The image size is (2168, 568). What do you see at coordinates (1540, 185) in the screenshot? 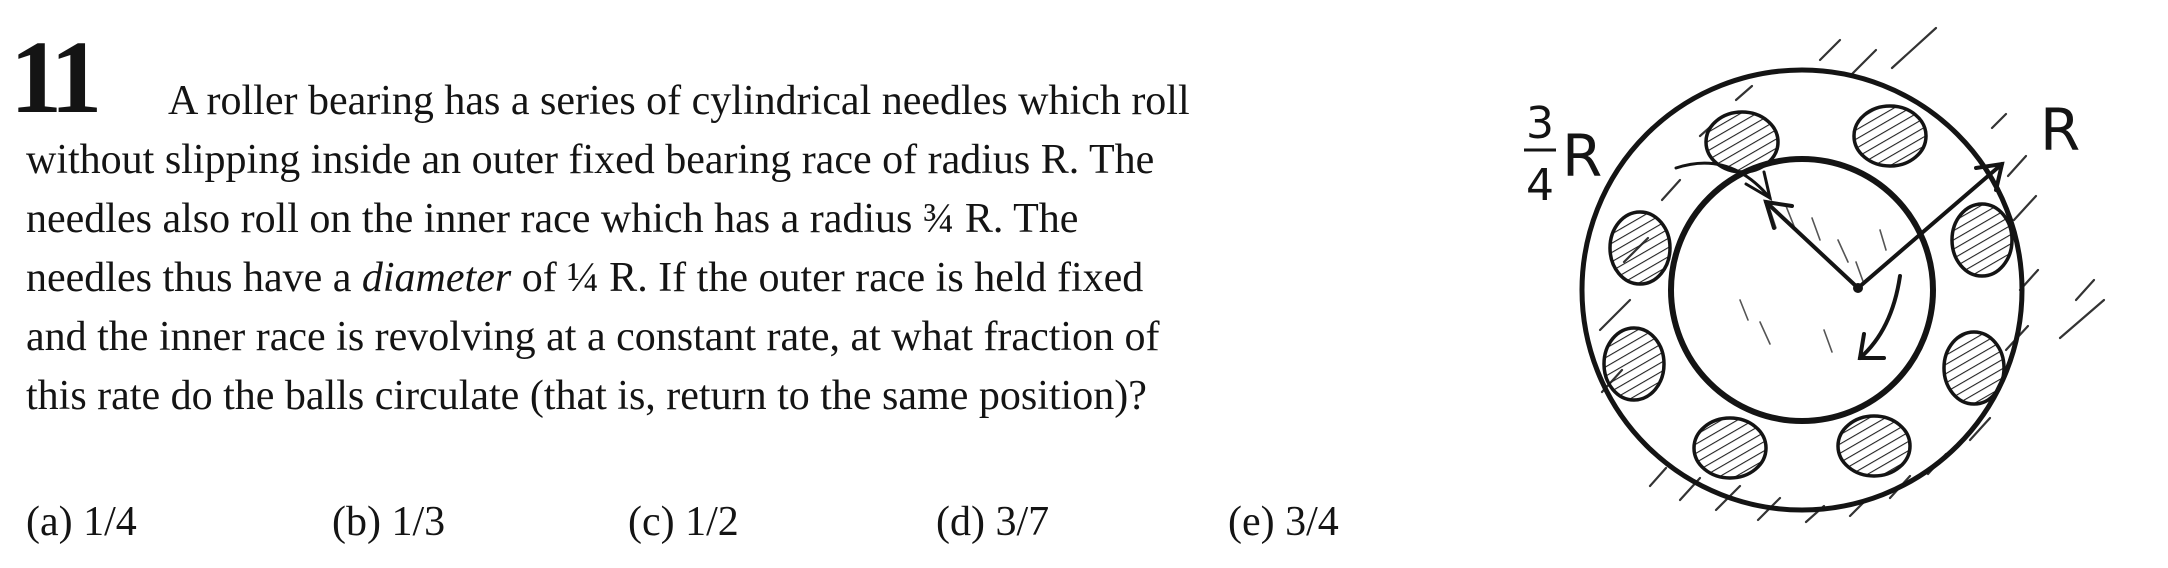
I see `inner-radius-fraction-denominator: 4` at bounding box center [1540, 185].